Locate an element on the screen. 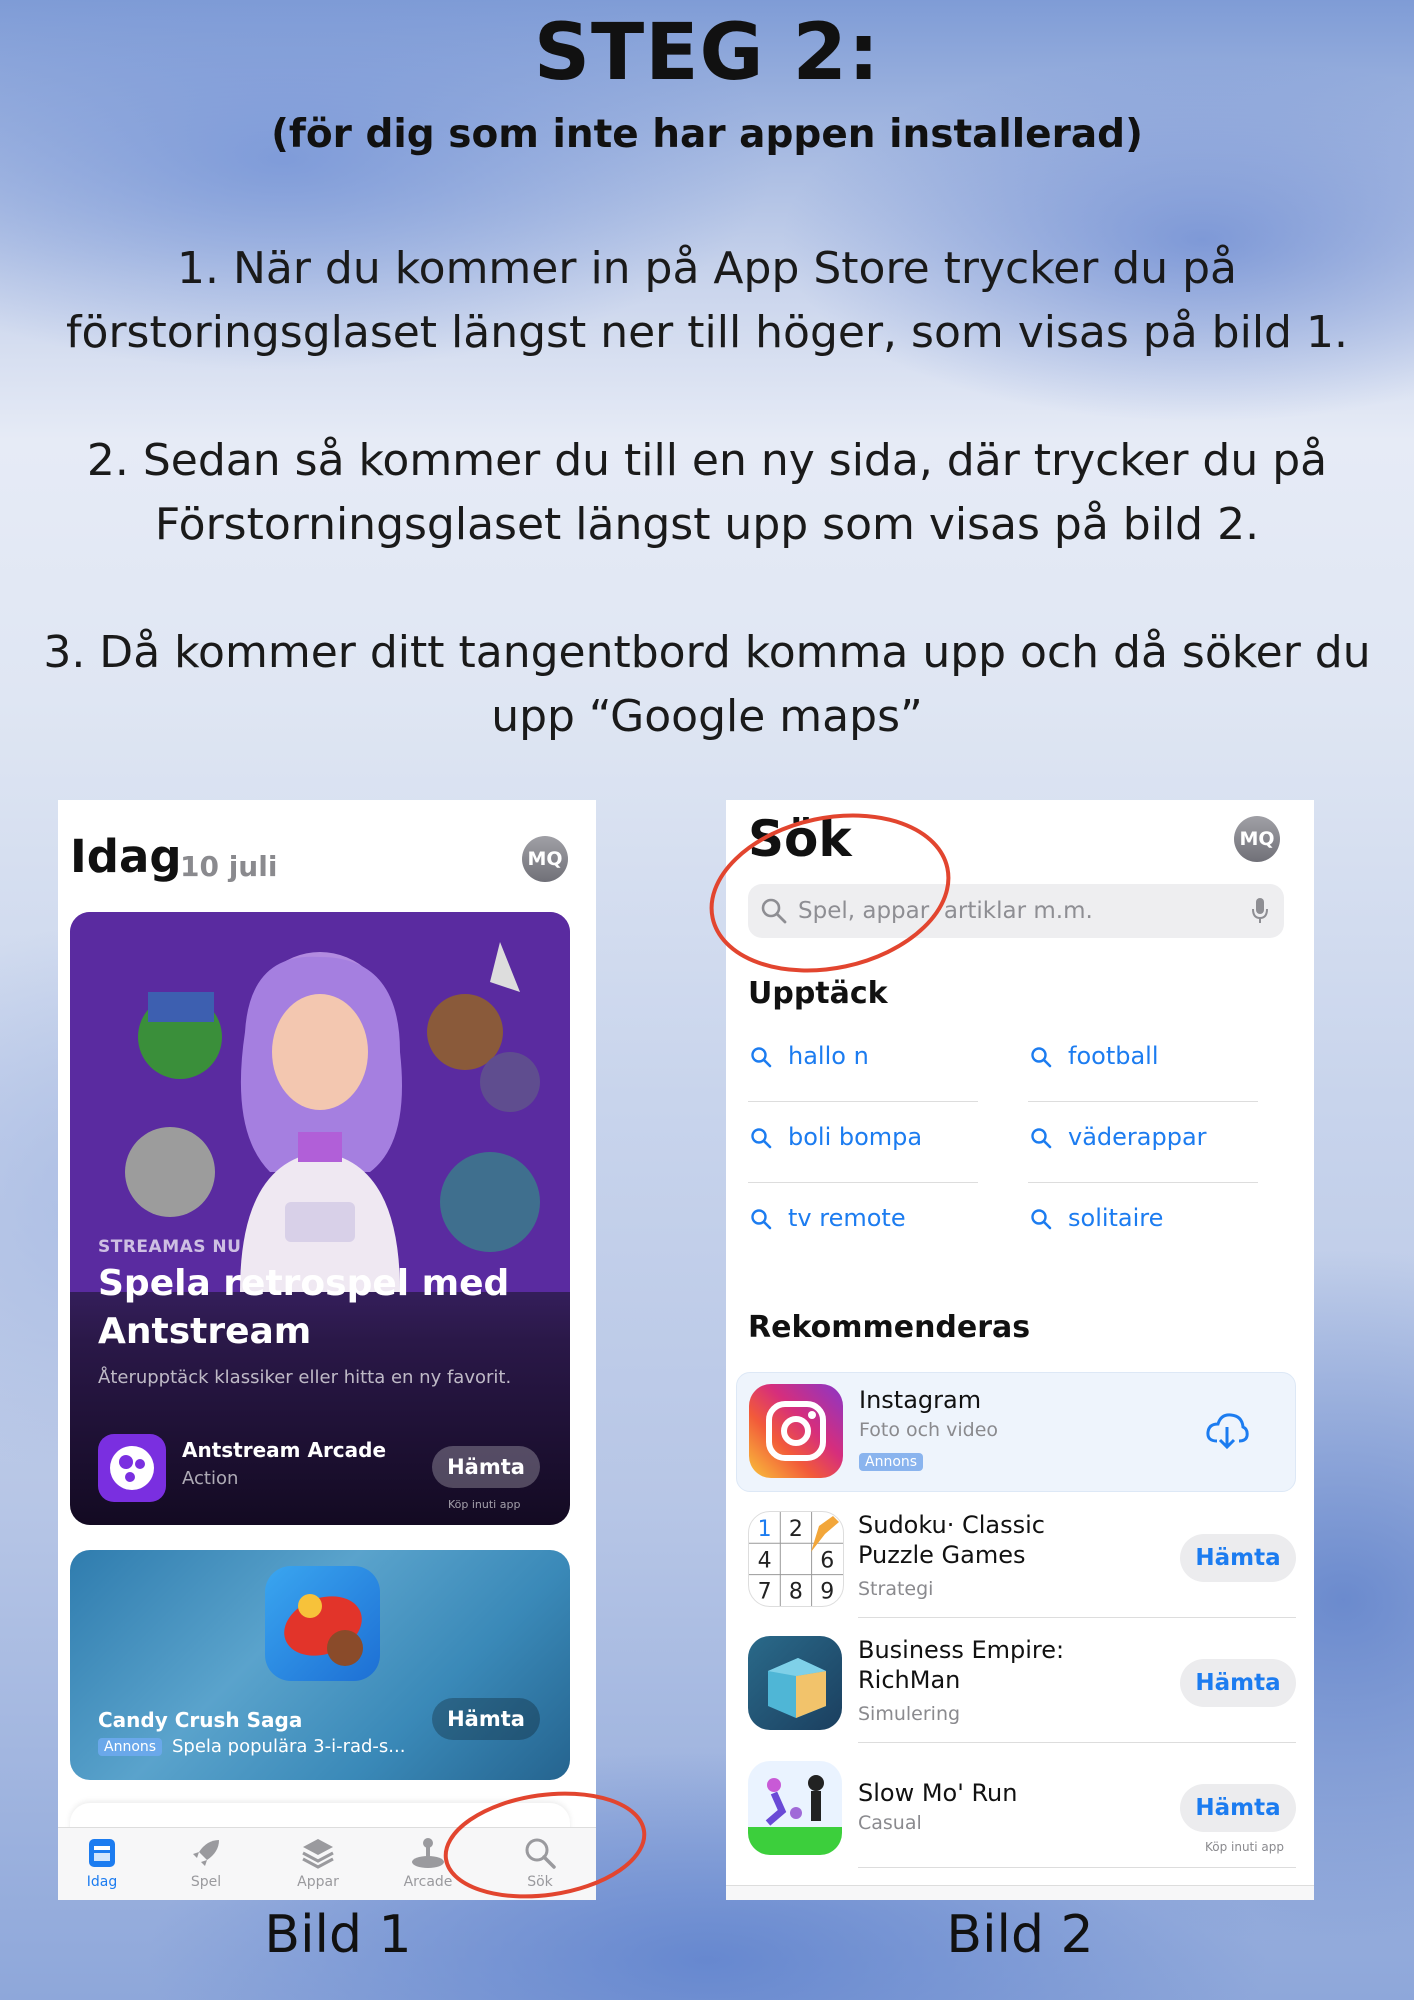 The width and height of the screenshot is (1414, 2000). app-row-instagram: Instagram Foto och video Annons is located at coordinates (1016, 1432).